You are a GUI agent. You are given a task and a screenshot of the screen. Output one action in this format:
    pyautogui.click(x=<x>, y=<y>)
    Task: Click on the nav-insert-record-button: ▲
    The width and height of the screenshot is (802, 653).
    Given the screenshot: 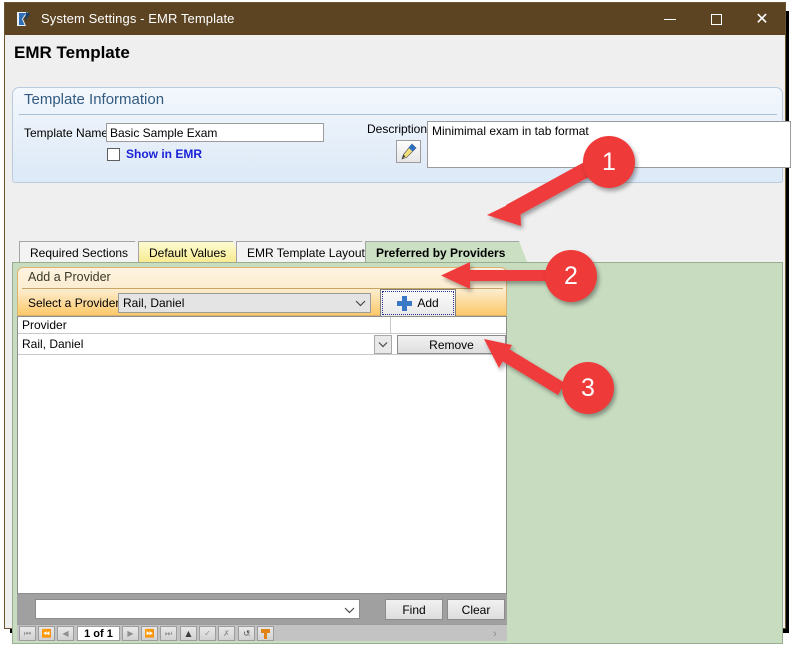 What is the action you would take?
    pyautogui.click(x=188, y=633)
    